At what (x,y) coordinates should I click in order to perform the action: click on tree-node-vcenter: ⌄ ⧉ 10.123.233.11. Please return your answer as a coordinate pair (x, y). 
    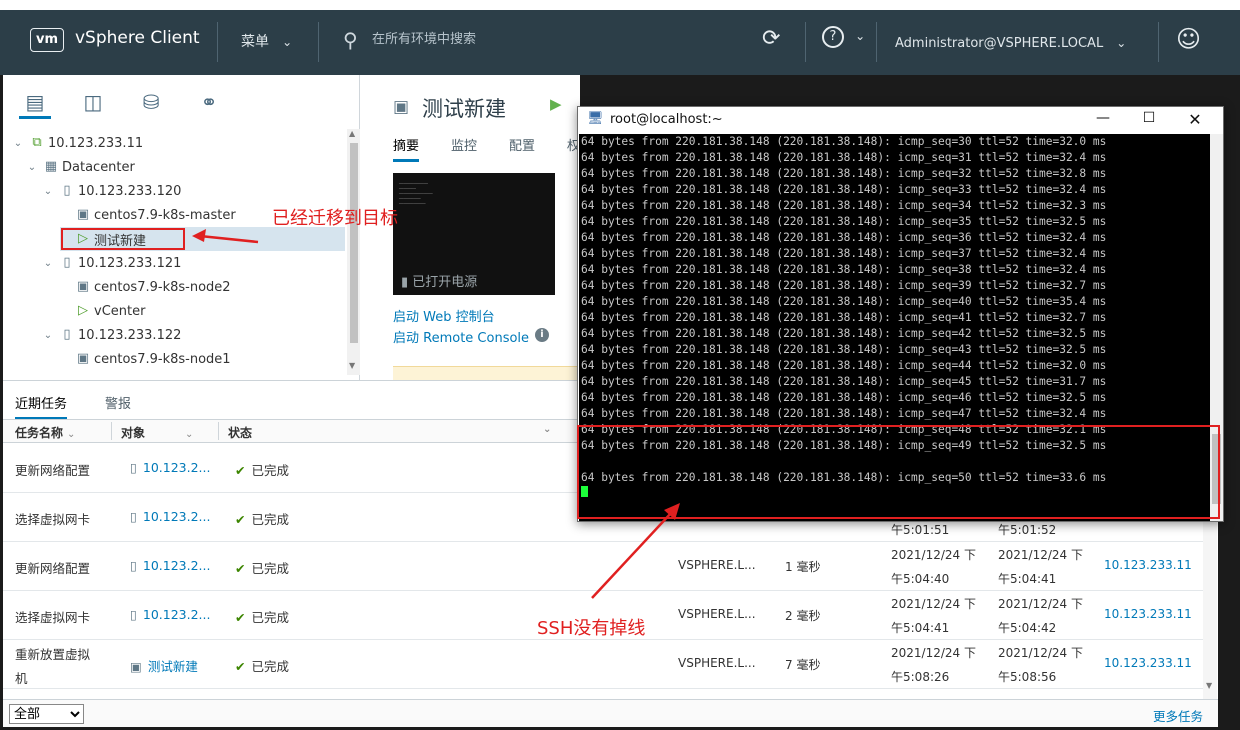
    Looking at the image, I should click on (77, 143).